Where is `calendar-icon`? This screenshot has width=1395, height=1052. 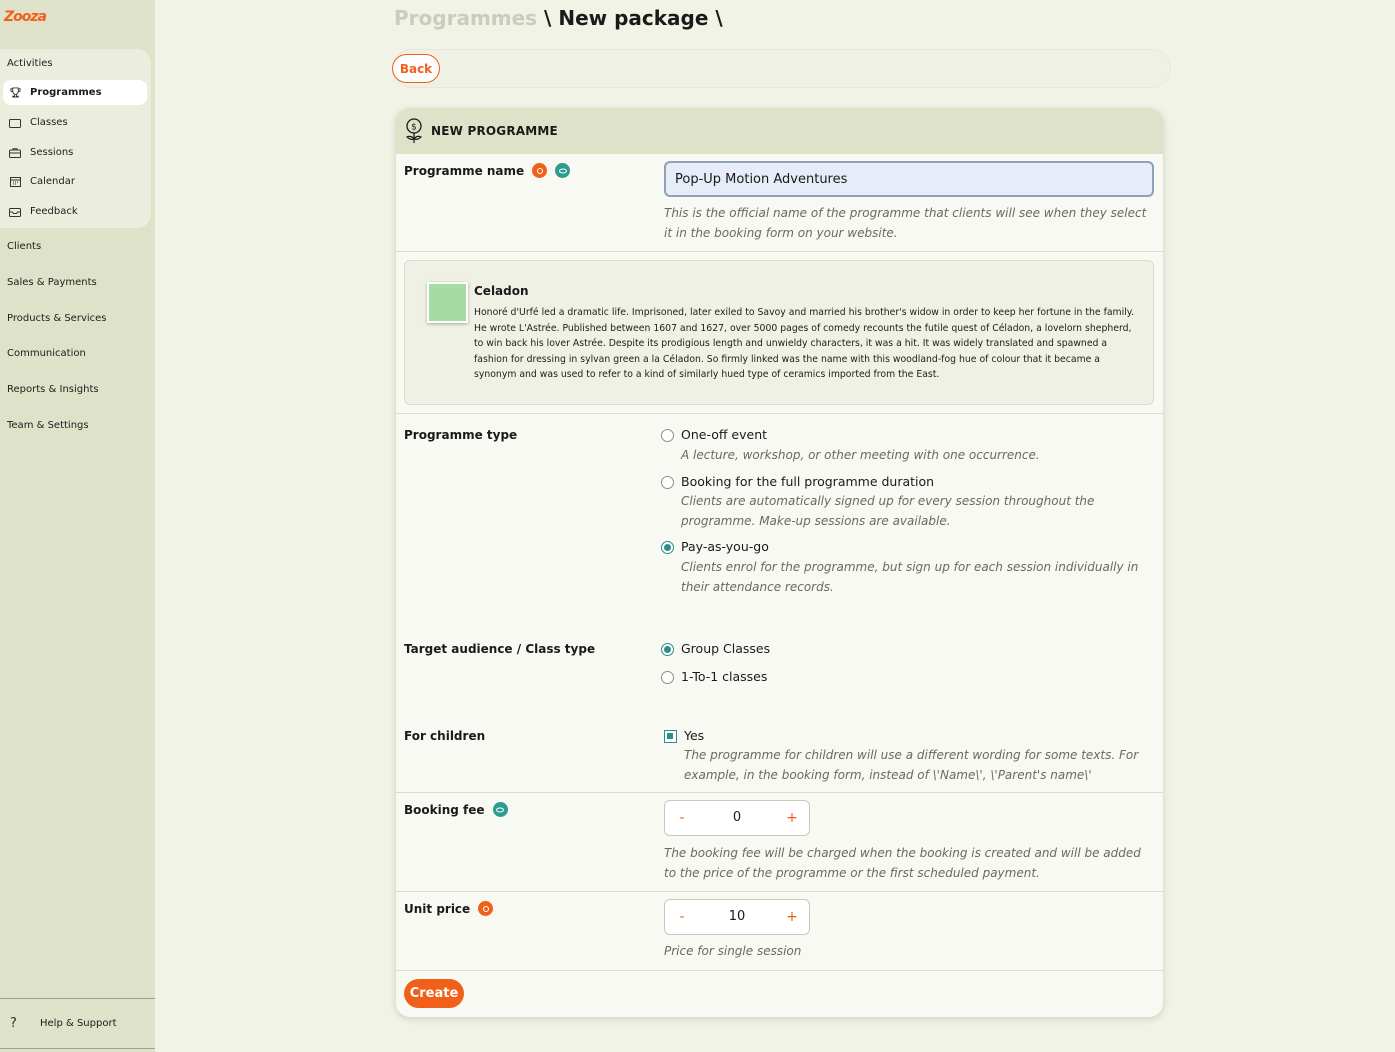 calendar-icon is located at coordinates (15, 182).